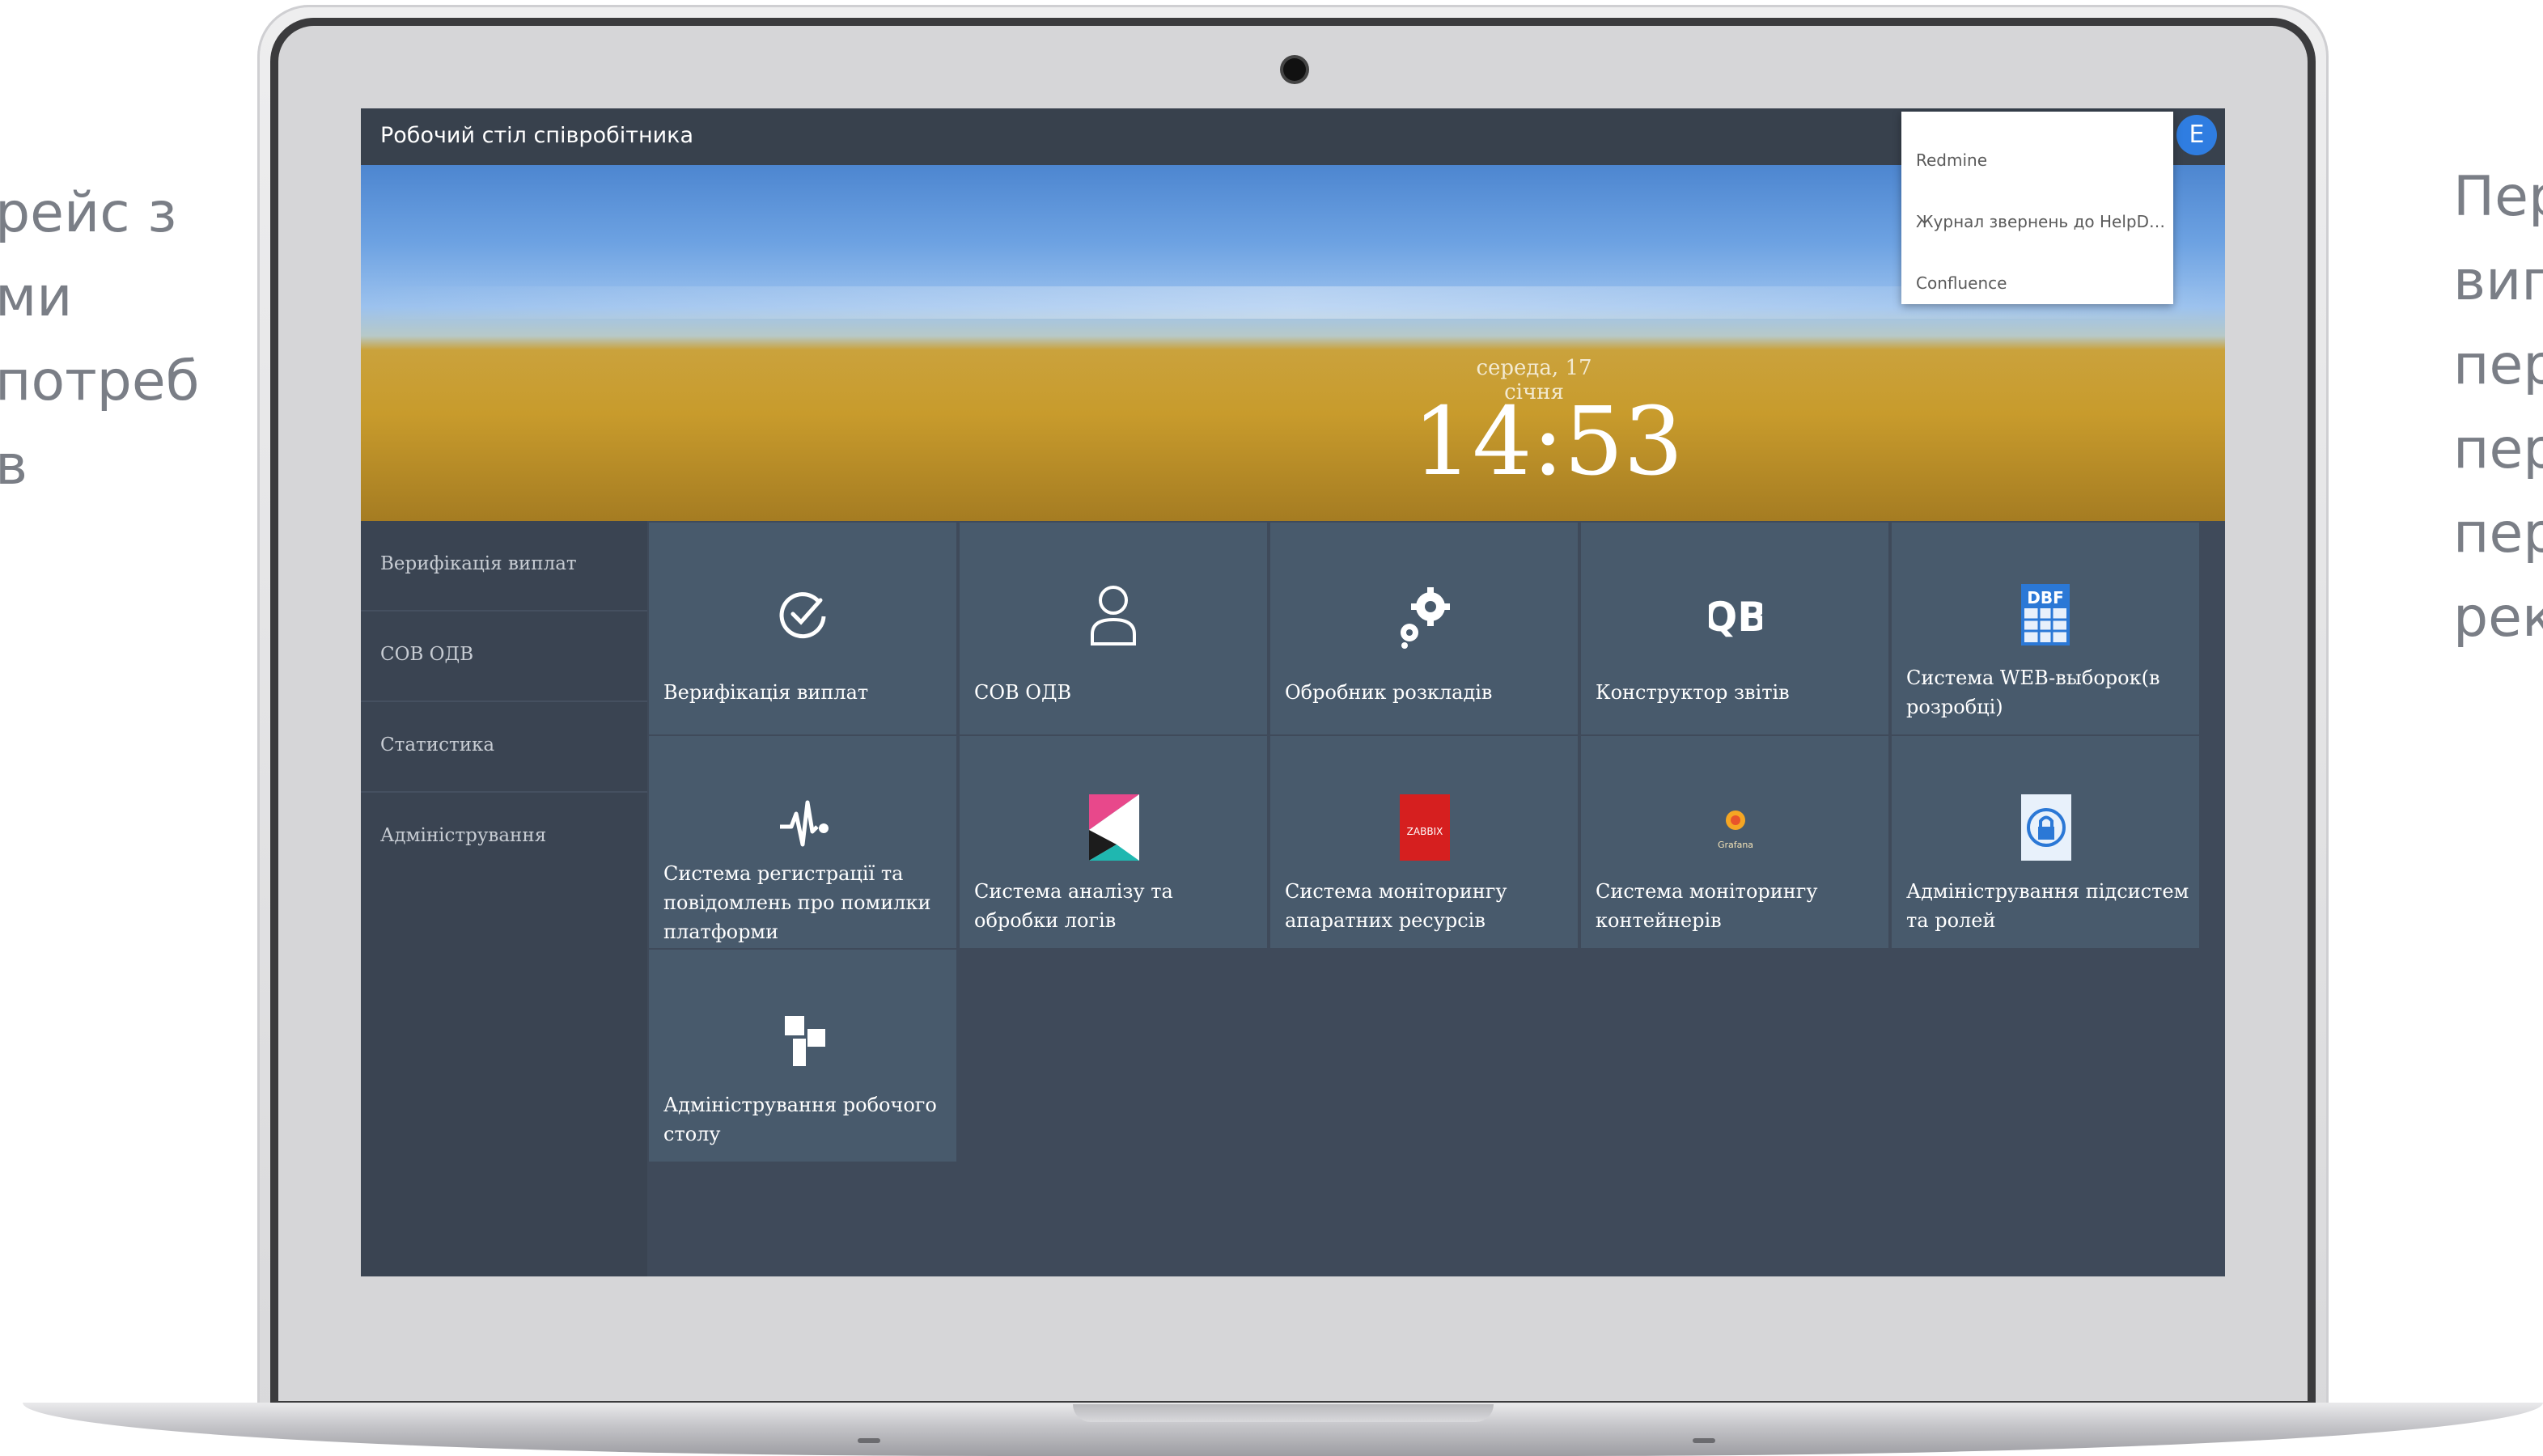 This screenshot has width=2543, height=1456. Describe the element at coordinates (2046, 597) in the screenshot. I see `dbf-icon-text: DBF` at that location.